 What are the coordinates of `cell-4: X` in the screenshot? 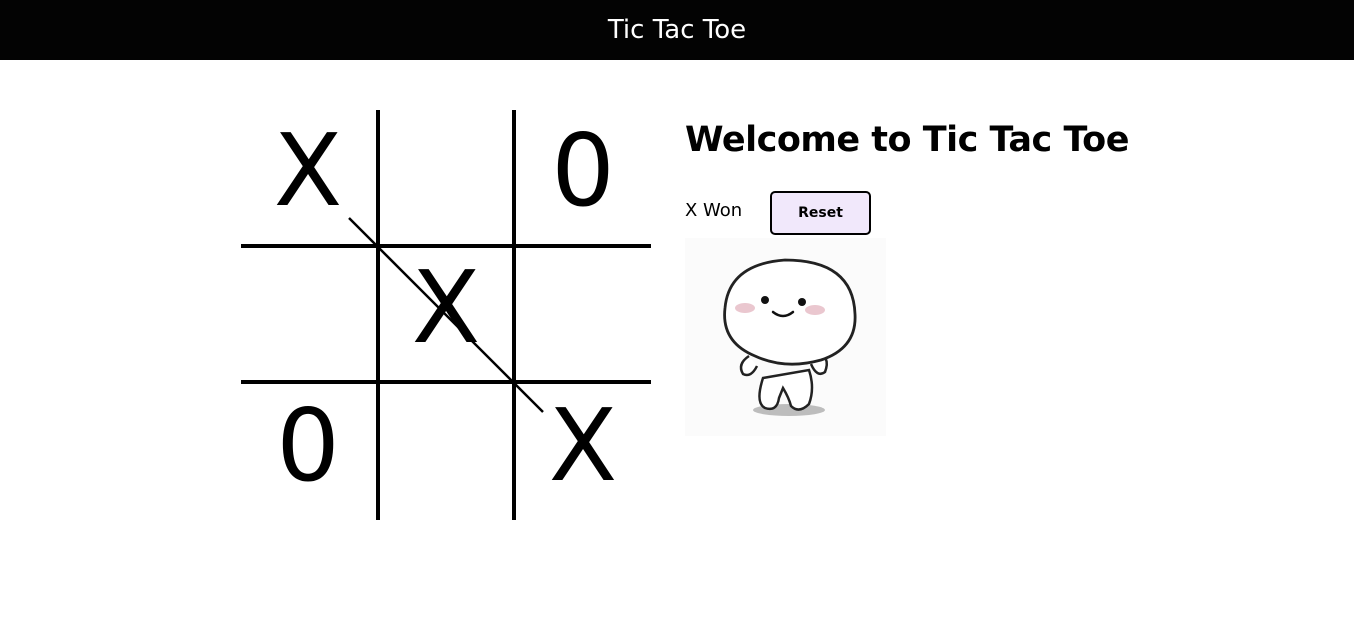 It's located at (446, 314).